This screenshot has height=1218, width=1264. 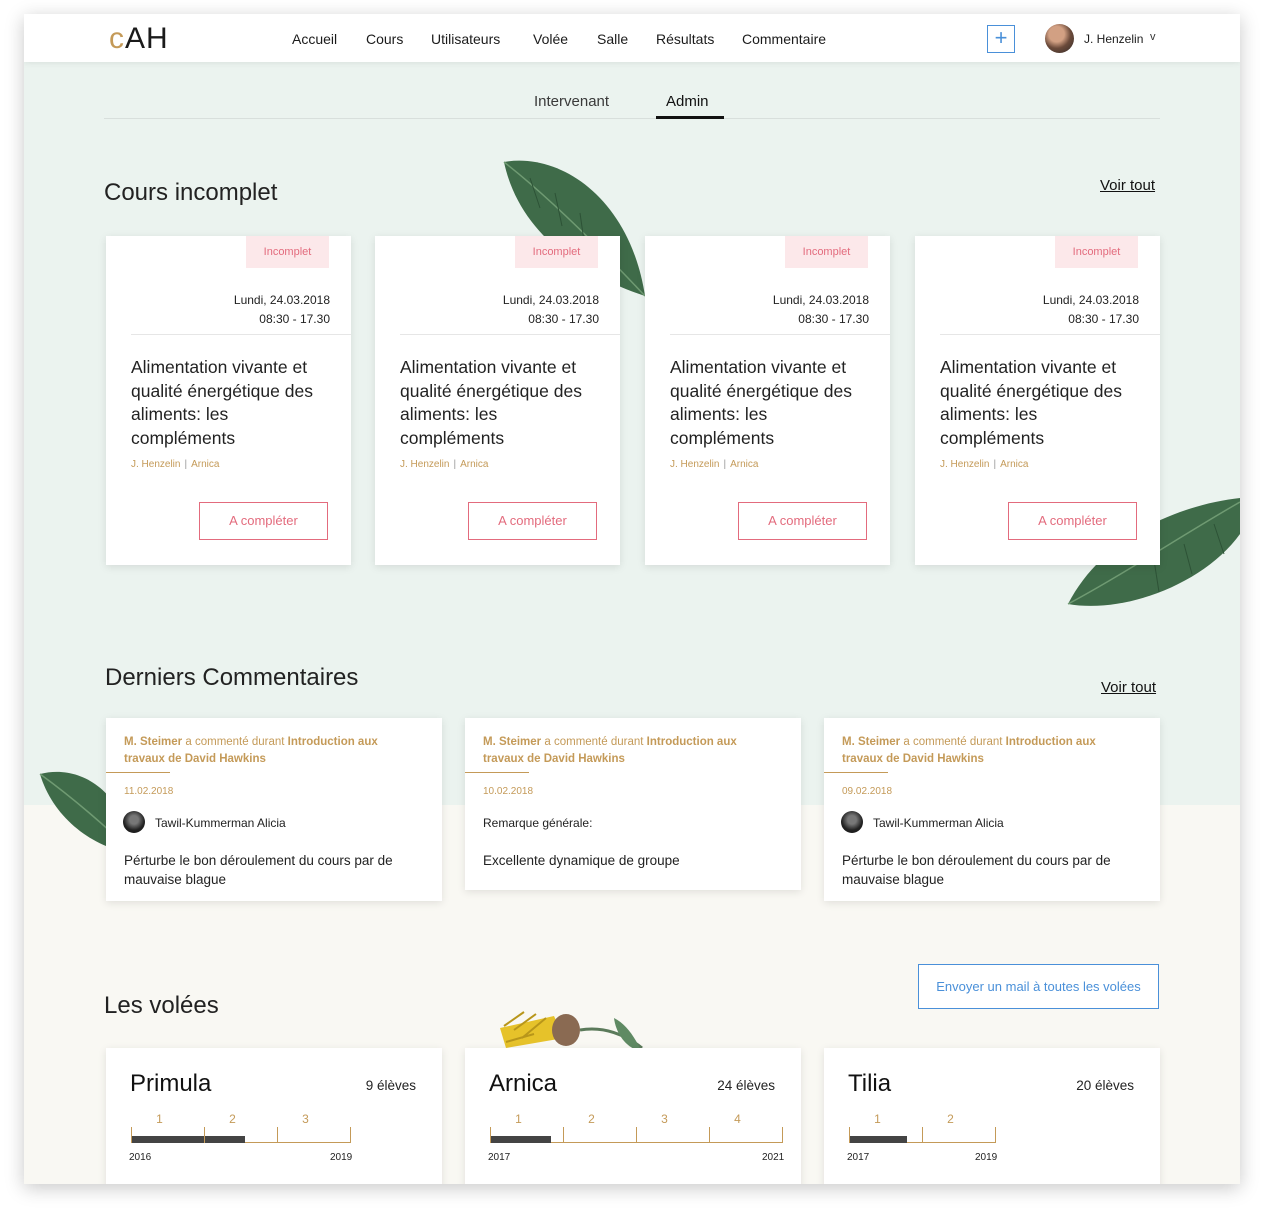 I want to click on year-label: 3, so click(x=664, y=1119).